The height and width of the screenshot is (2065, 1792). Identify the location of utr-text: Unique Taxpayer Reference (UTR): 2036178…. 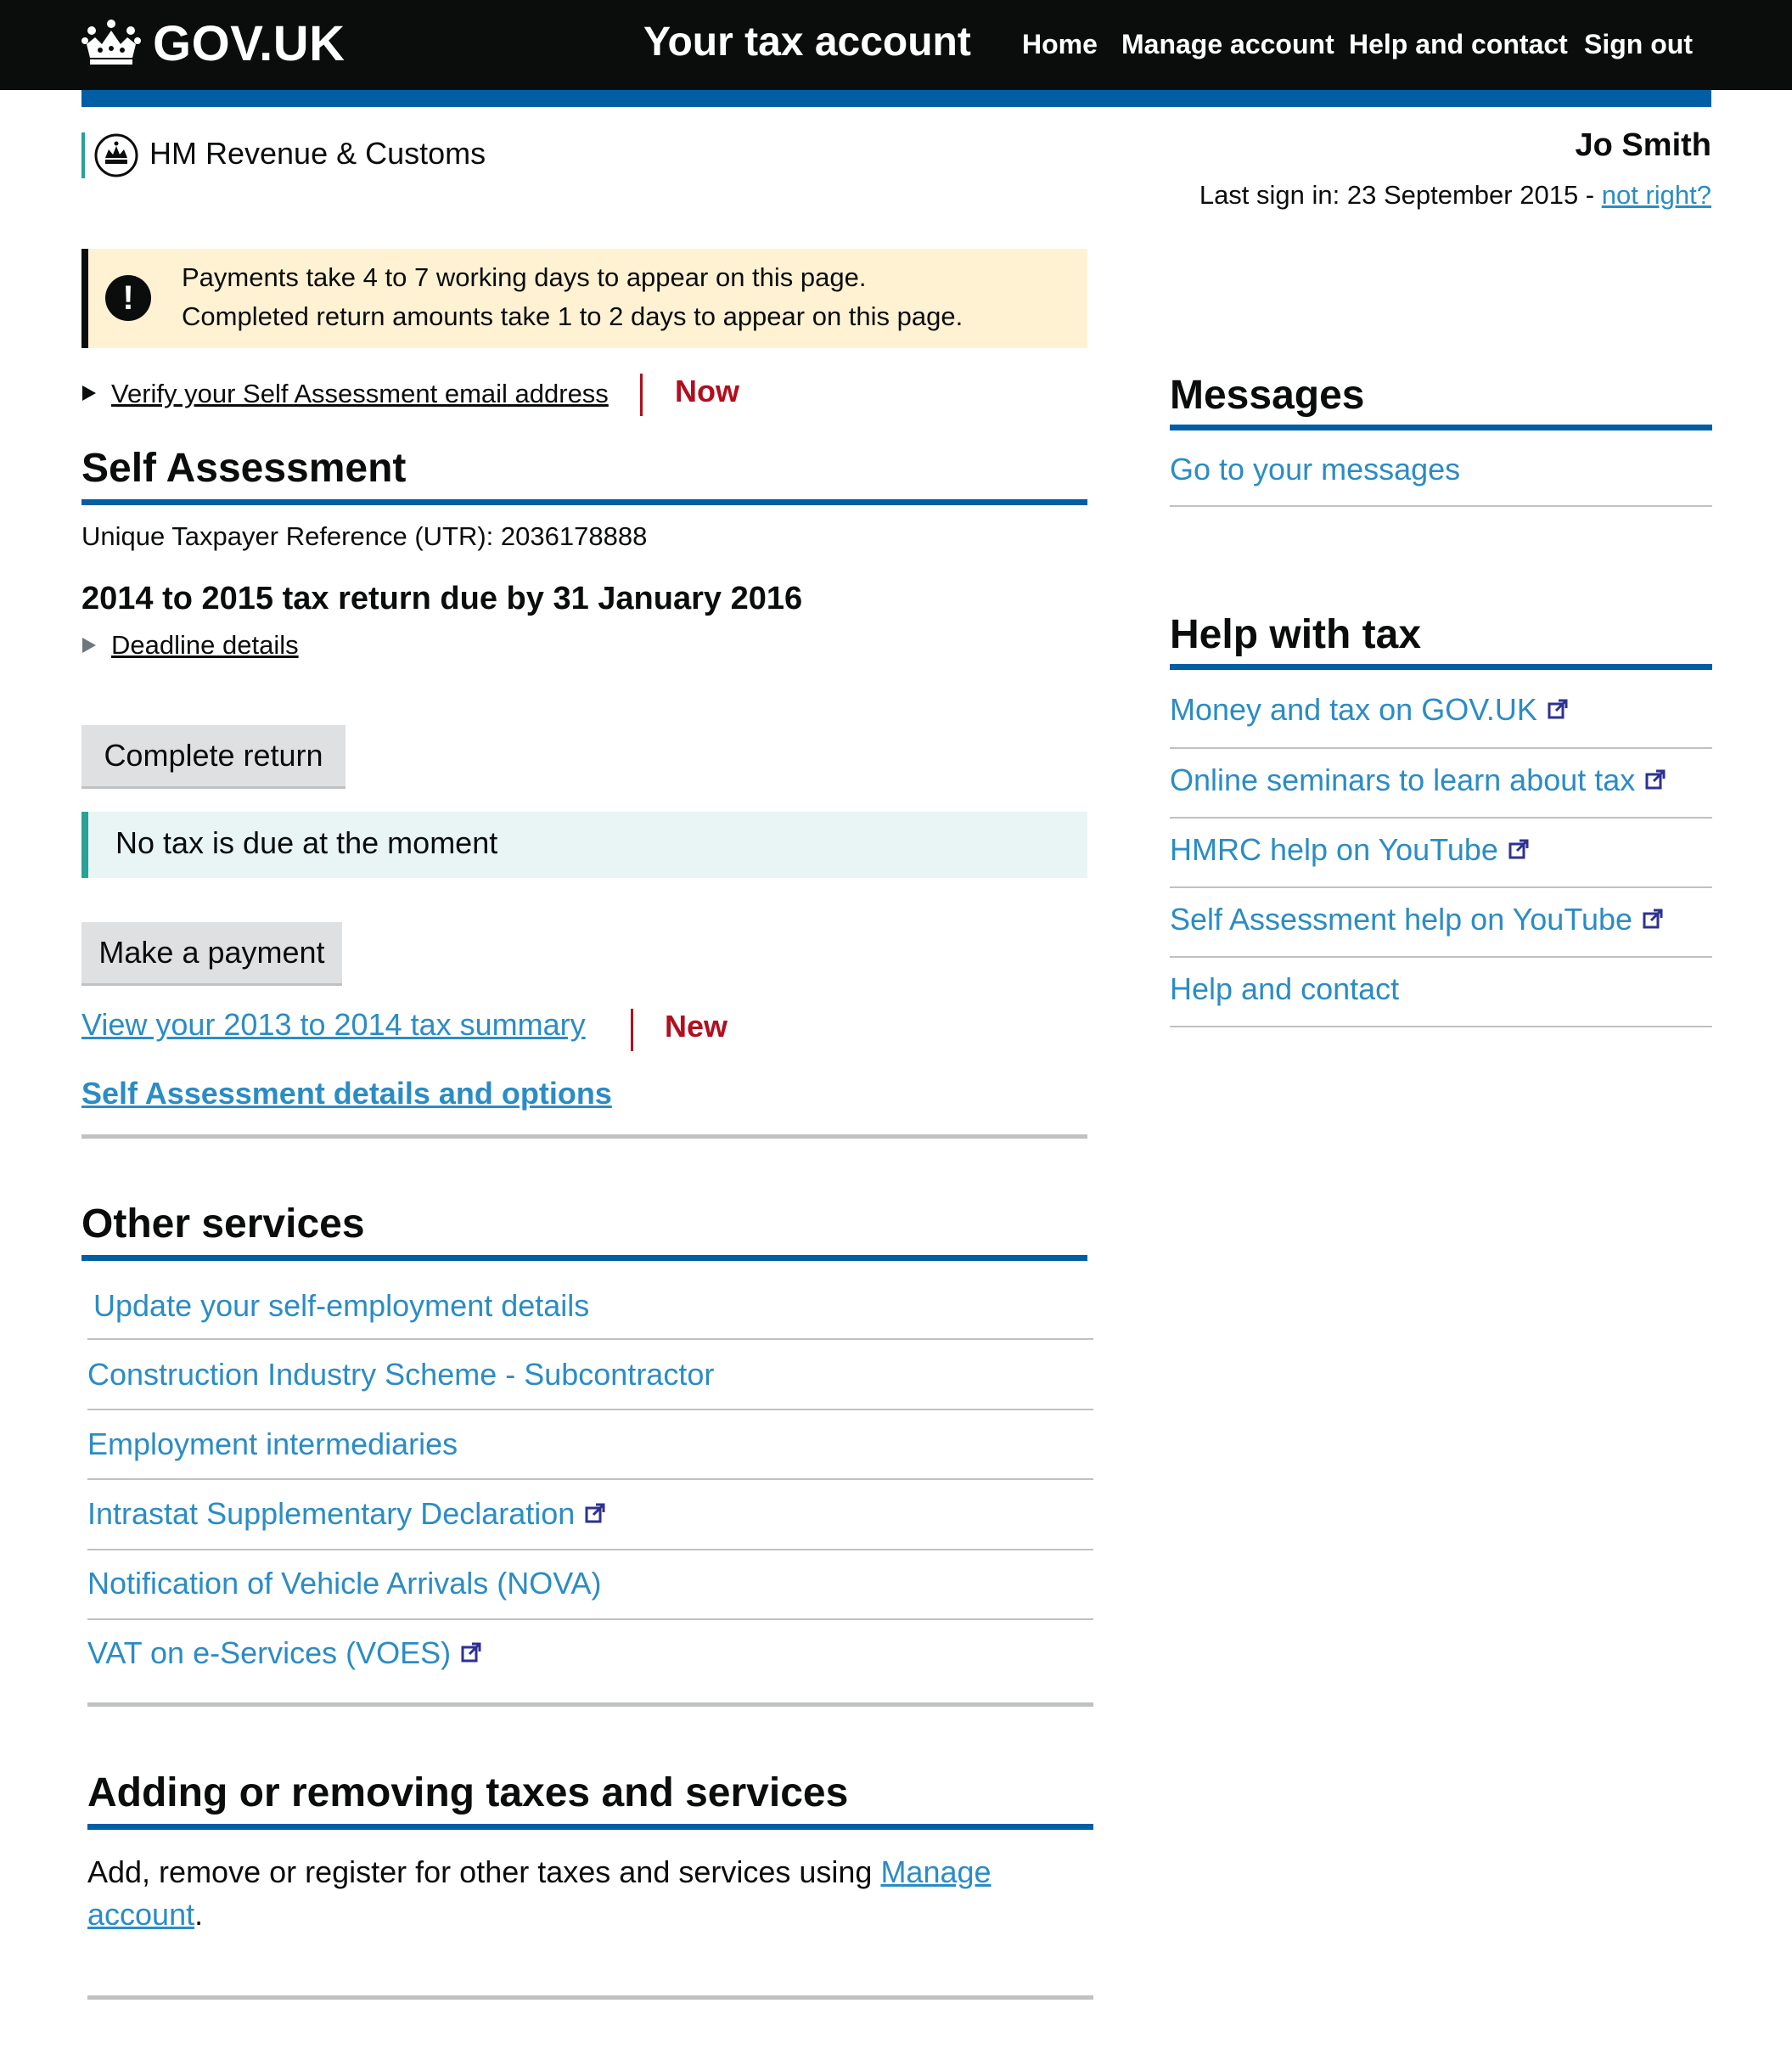
(364, 536).